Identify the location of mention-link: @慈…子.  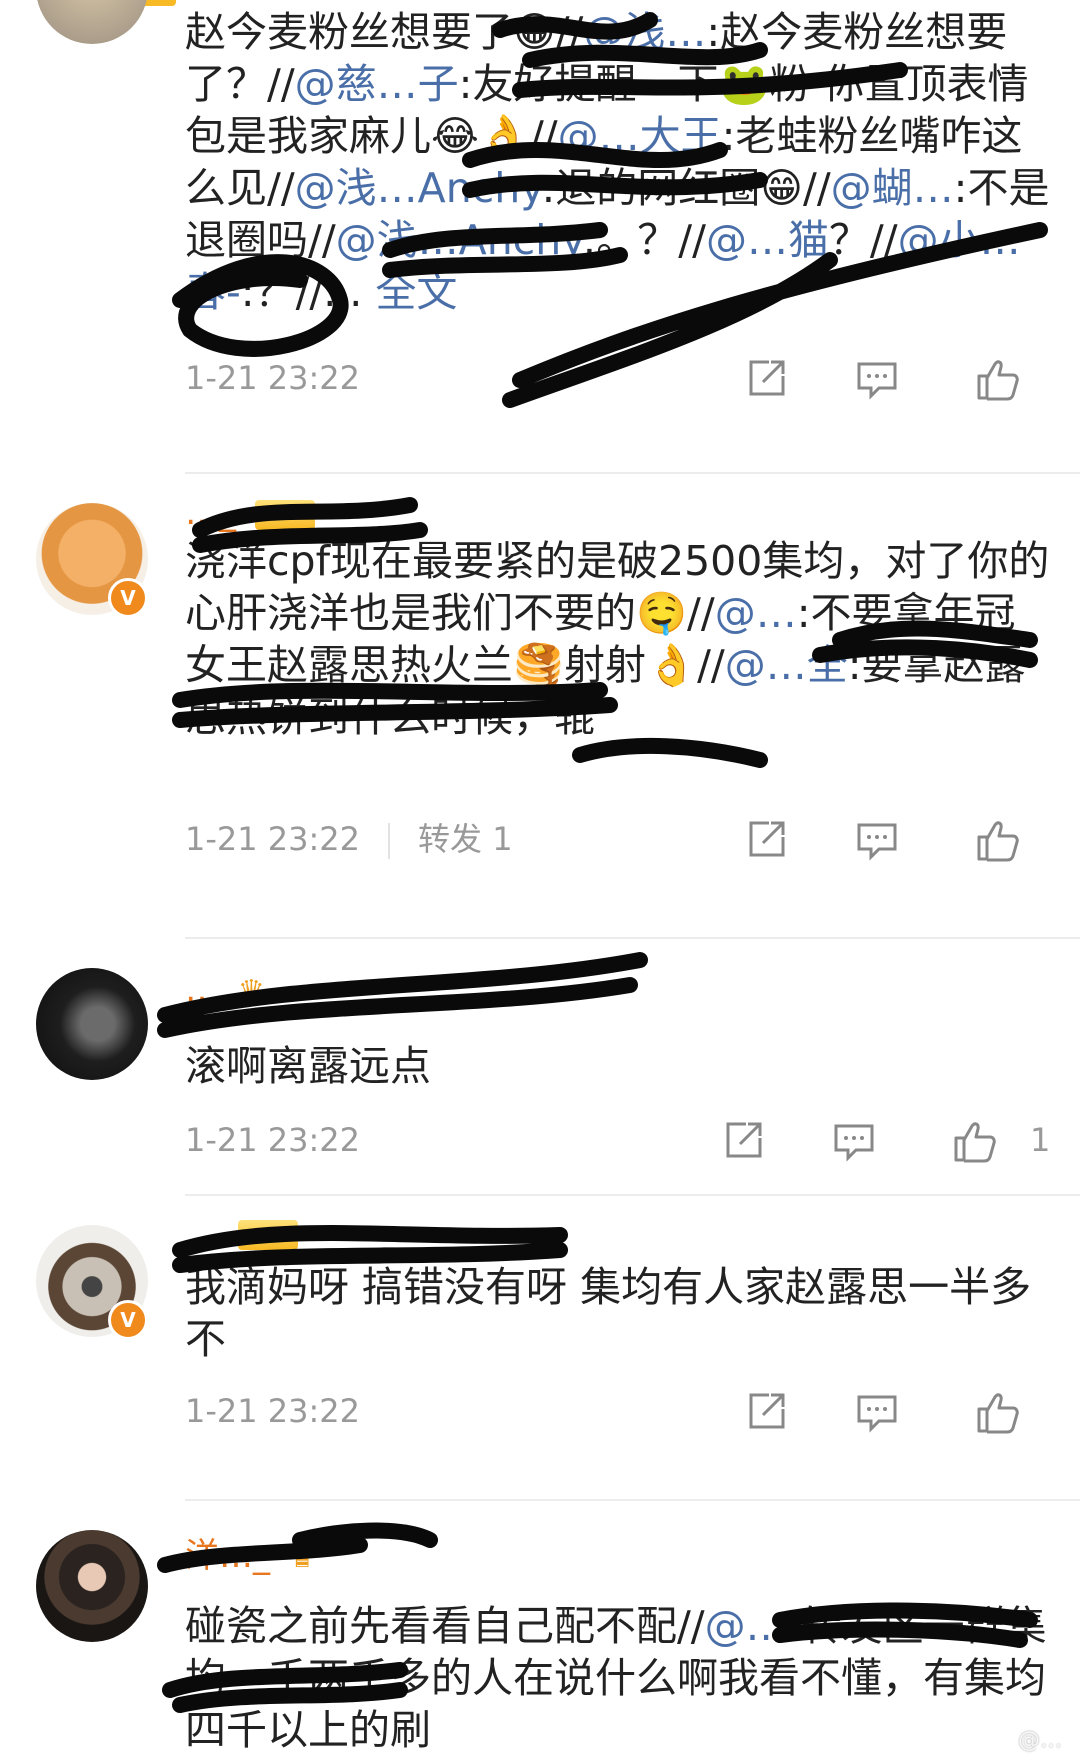
(377, 84).